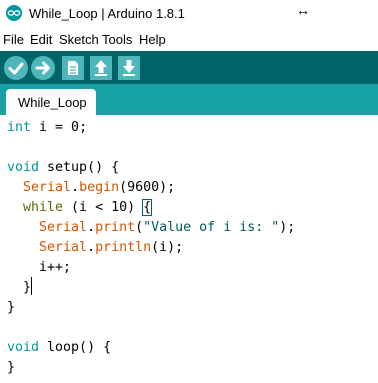 Image resolution: width=378 pixels, height=383 pixels. I want to click on verify-button, so click(16, 68).